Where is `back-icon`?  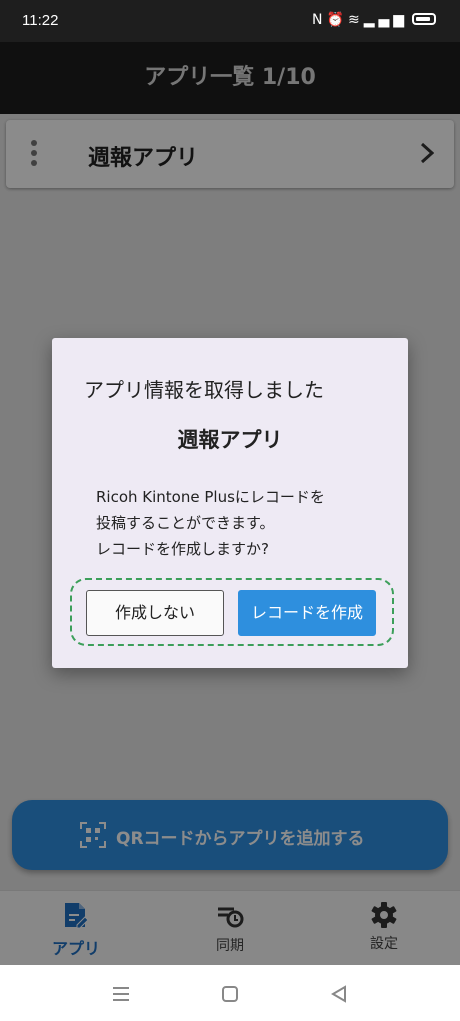 back-icon is located at coordinates (339, 994).